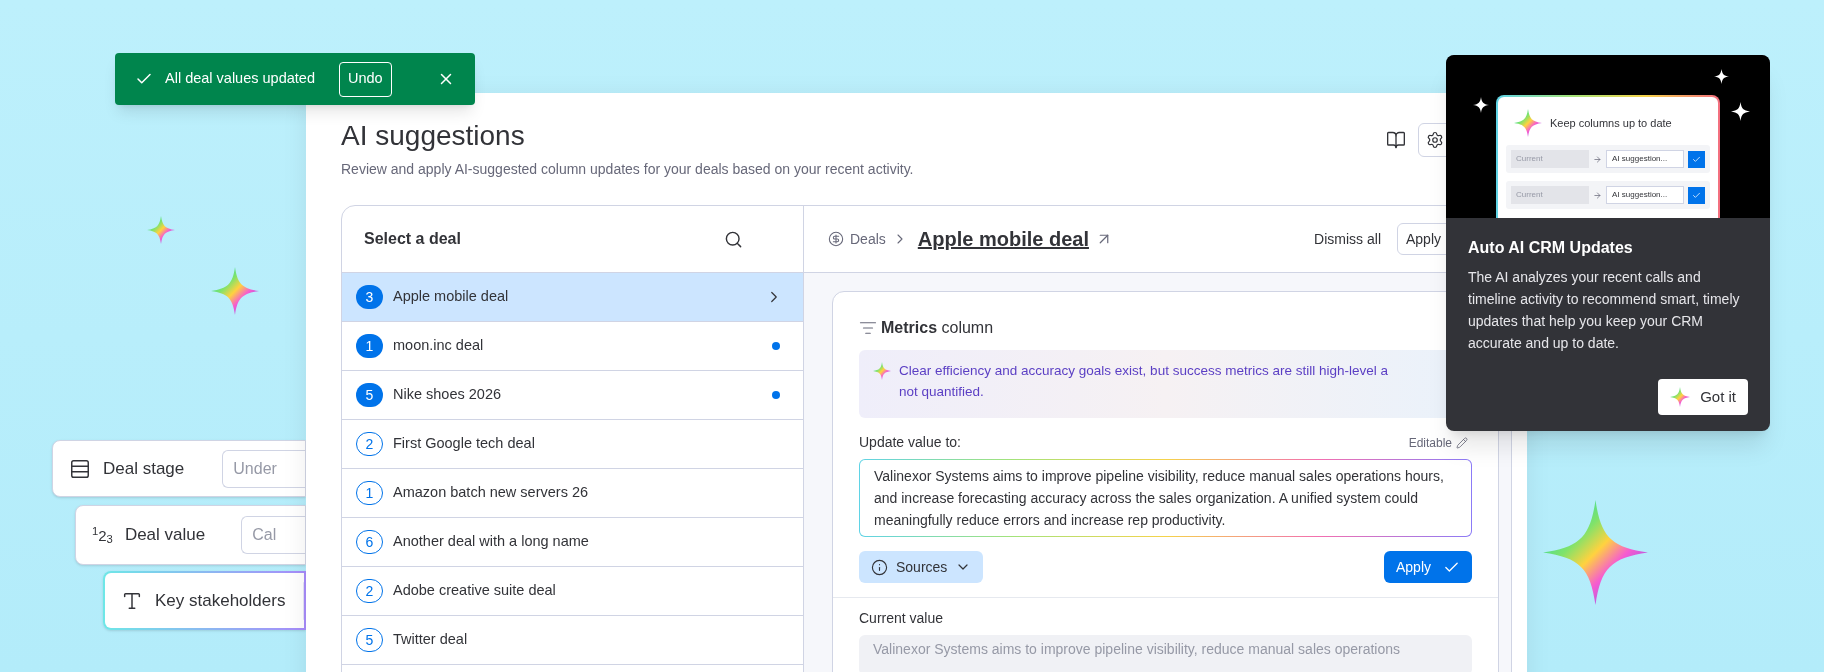 This screenshot has height=672, width=1824. Describe the element at coordinates (431, 640) in the screenshot. I see `deal-name: Twitter deal` at that location.